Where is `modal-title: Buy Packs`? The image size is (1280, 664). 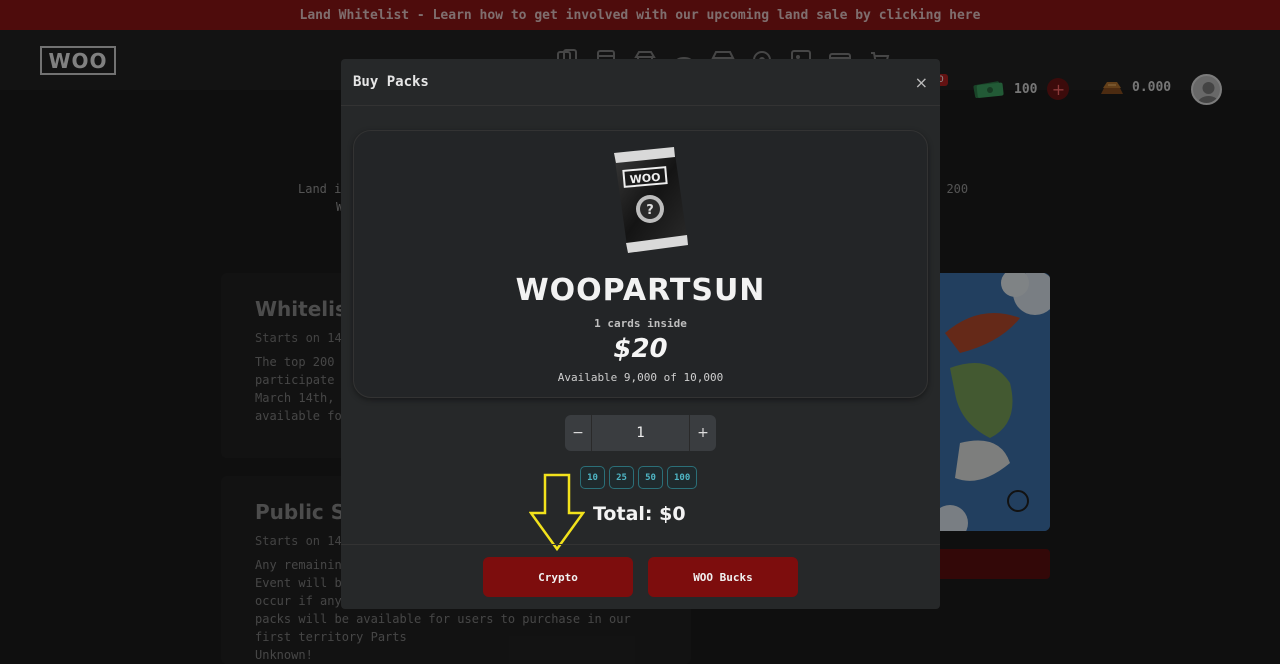
modal-title: Buy Packs is located at coordinates (391, 82).